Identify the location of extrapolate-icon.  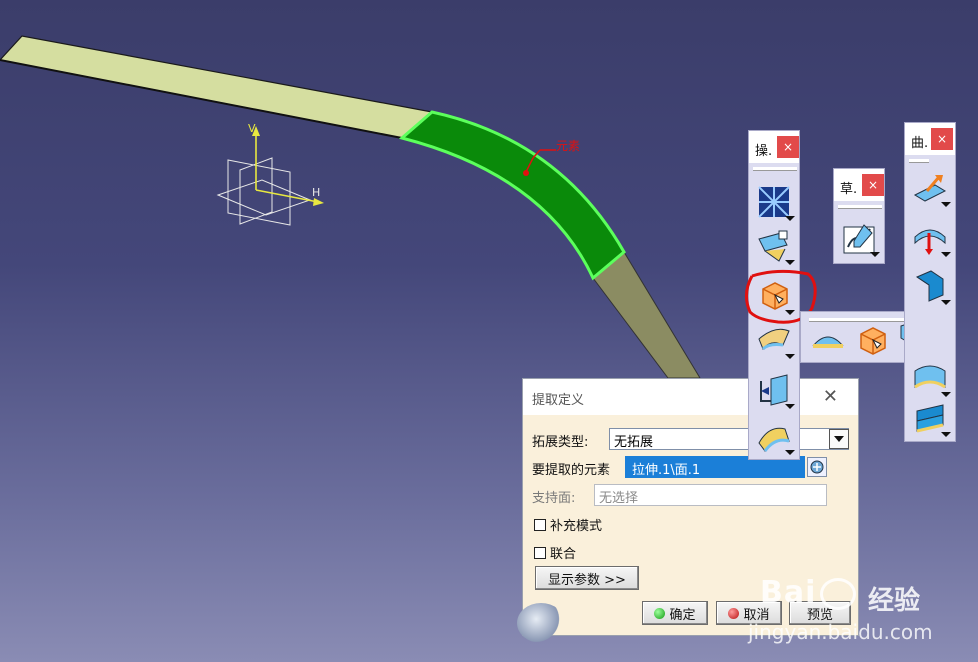
(774, 439).